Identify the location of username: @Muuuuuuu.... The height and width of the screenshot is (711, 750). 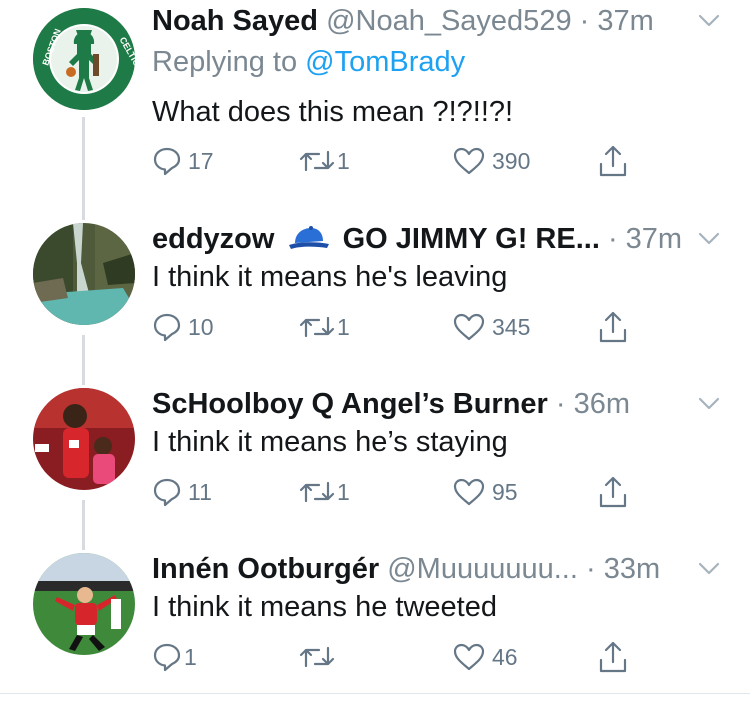
(482, 569).